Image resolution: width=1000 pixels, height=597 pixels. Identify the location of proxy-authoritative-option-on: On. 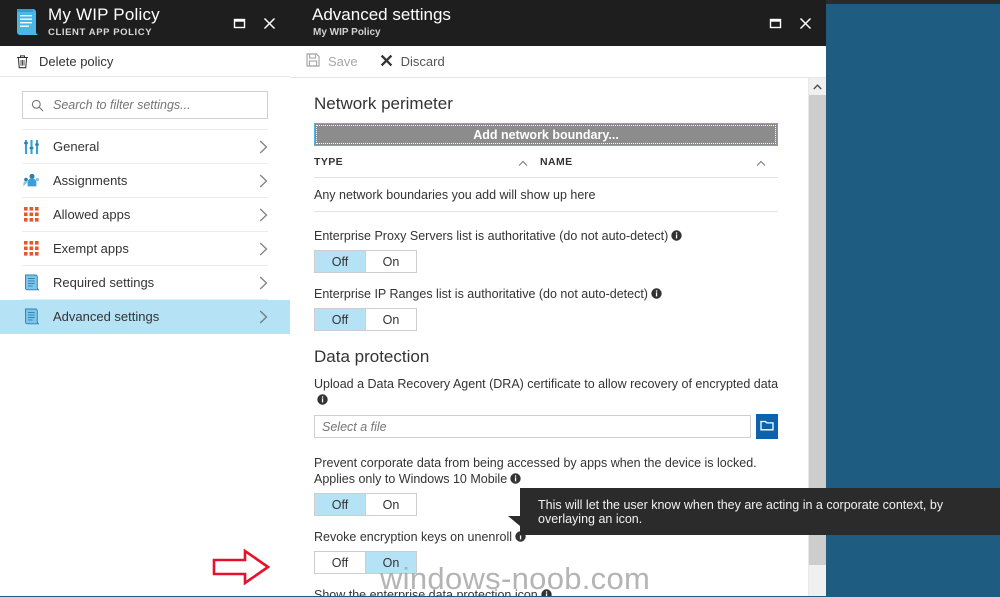
(390, 261).